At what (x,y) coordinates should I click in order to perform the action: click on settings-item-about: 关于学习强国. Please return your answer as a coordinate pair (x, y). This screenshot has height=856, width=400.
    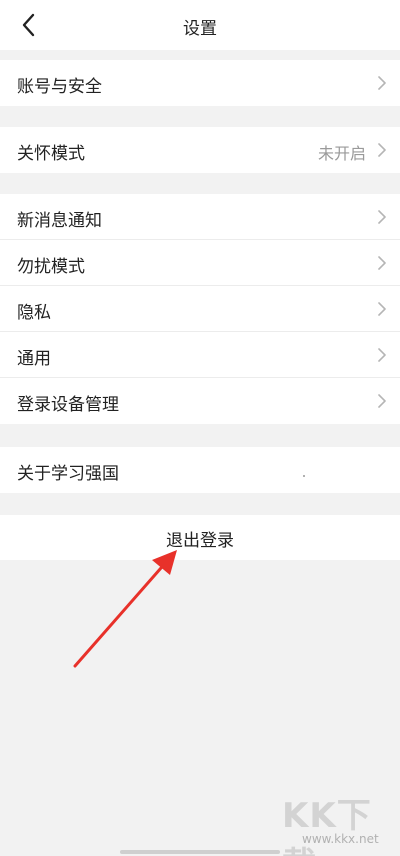
    Looking at the image, I should click on (200, 470).